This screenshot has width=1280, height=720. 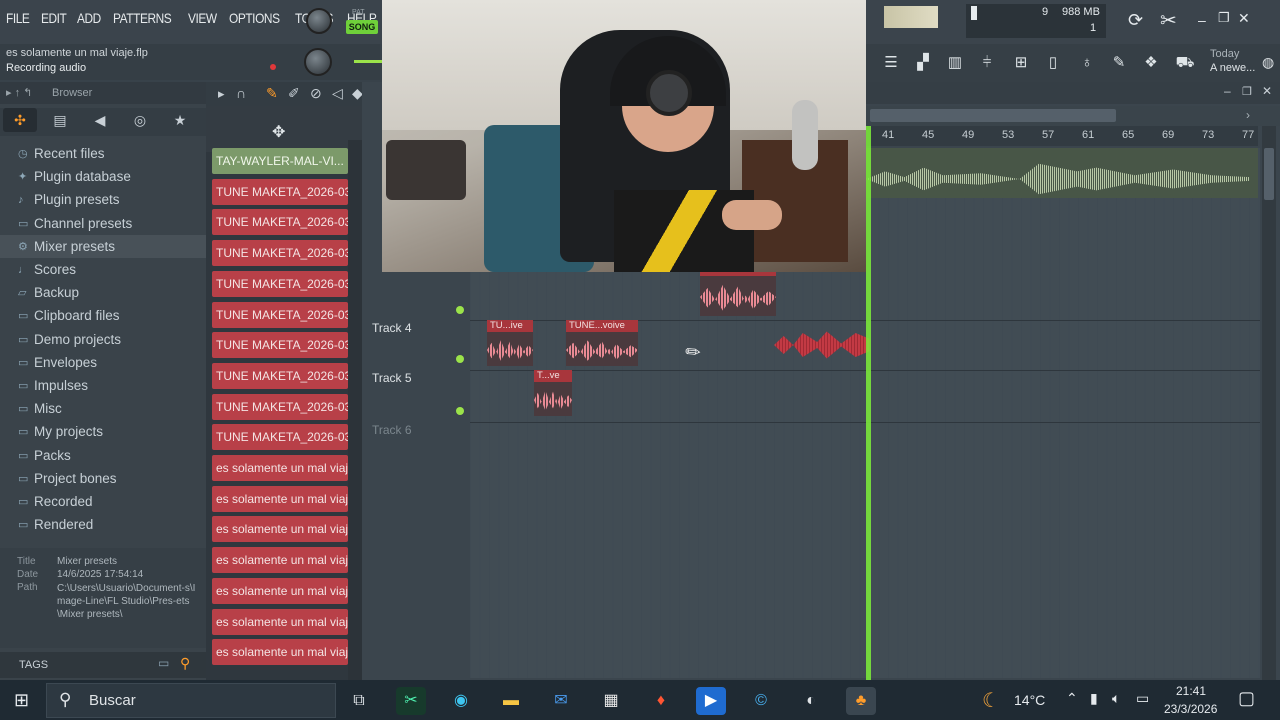 What do you see at coordinates (1202, 20) in the screenshot?
I see `minimize-icon: –` at bounding box center [1202, 20].